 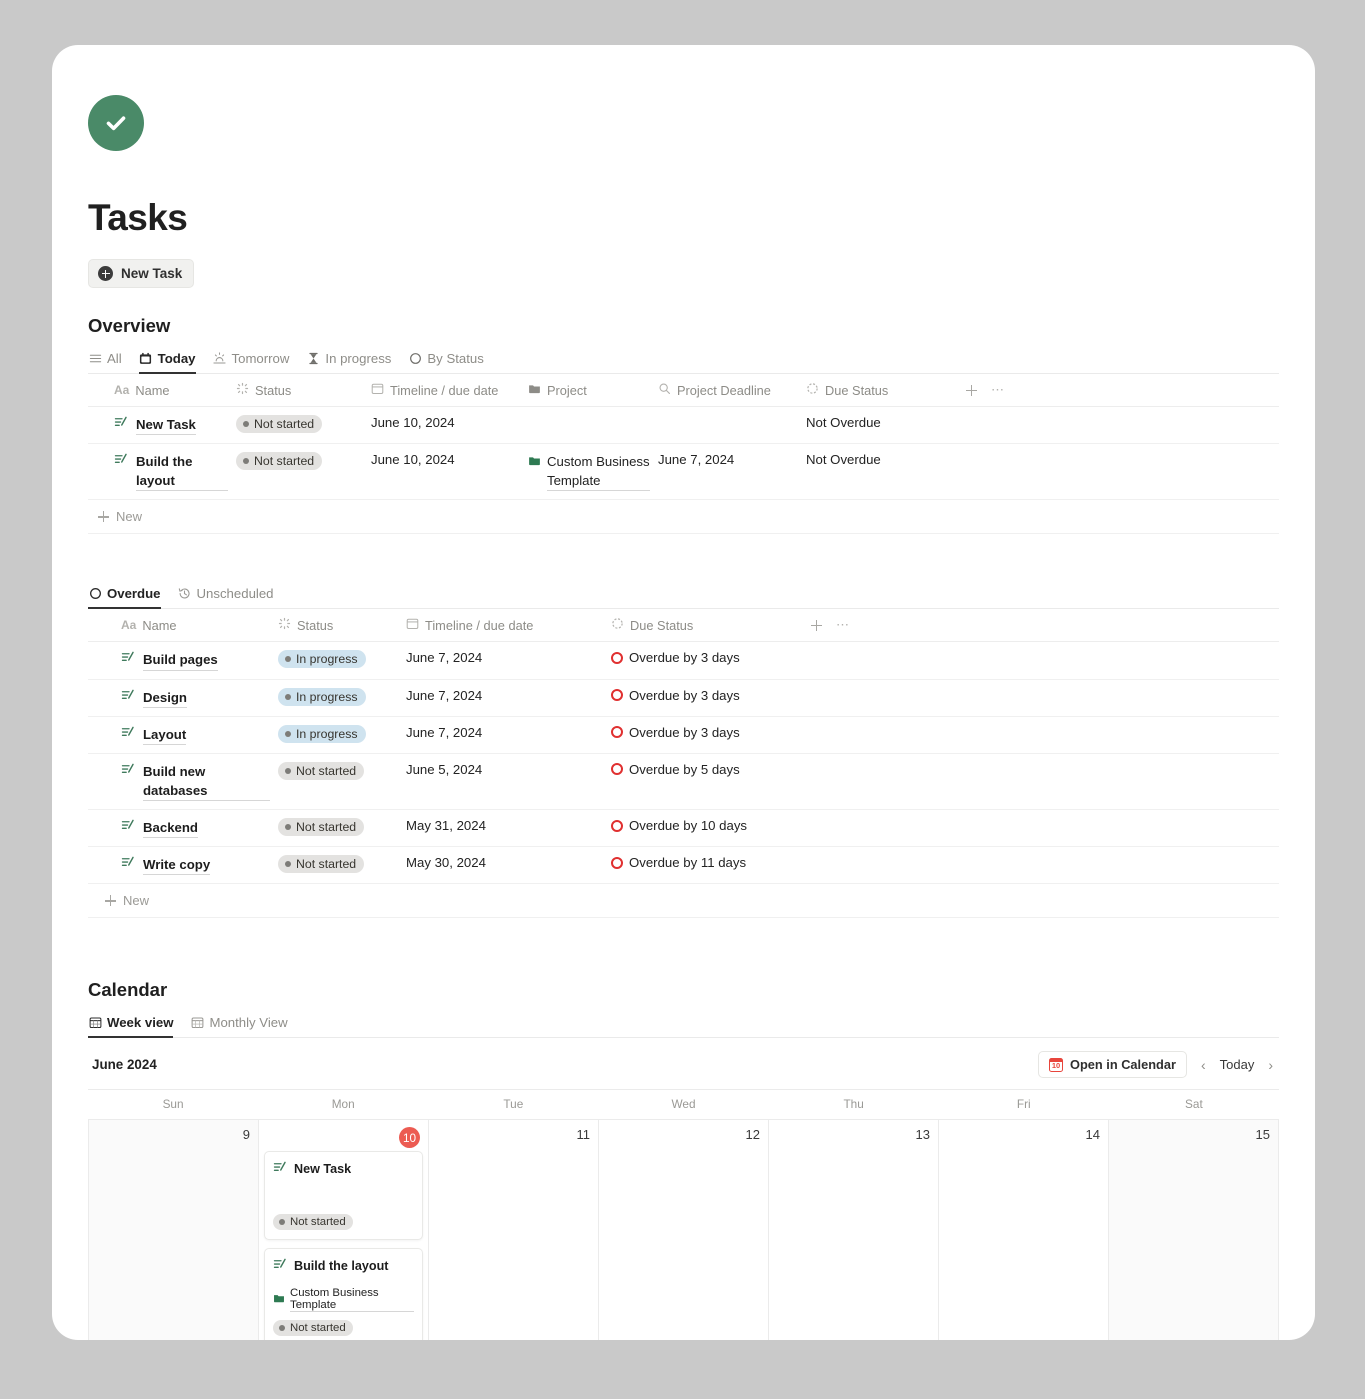 What do you see at coordinates (105, 273) in the screenshot?
I see `plus-circle-icon` at bounding box center [105, 273].